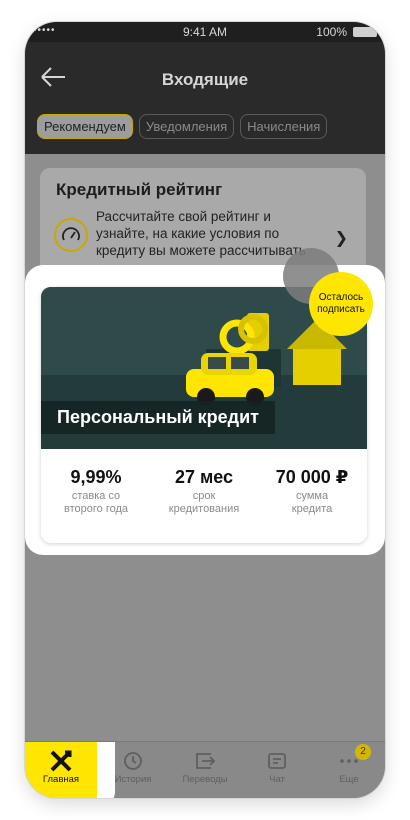  Describe the element at coordinates (96, 491) in the screenshot. I see `stat-rate: 9,99% ставка со второго года` at that location.